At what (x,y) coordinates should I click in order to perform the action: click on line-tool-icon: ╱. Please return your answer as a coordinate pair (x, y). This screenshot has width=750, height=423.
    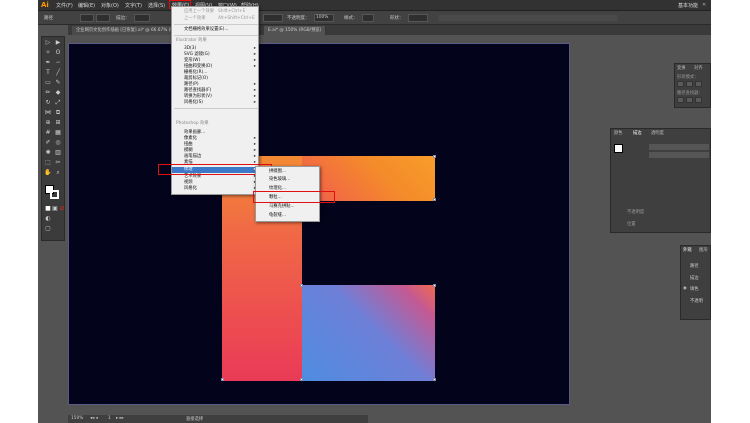
    Looking at the image, I should click on (58, 73).